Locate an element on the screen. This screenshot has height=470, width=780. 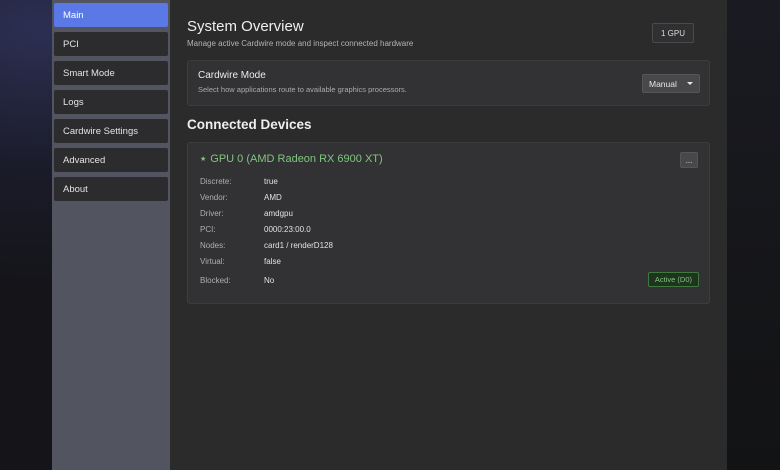
sidebar-item-cardwire-settings: Cardwire Settings is located at coordinates (111, 131).